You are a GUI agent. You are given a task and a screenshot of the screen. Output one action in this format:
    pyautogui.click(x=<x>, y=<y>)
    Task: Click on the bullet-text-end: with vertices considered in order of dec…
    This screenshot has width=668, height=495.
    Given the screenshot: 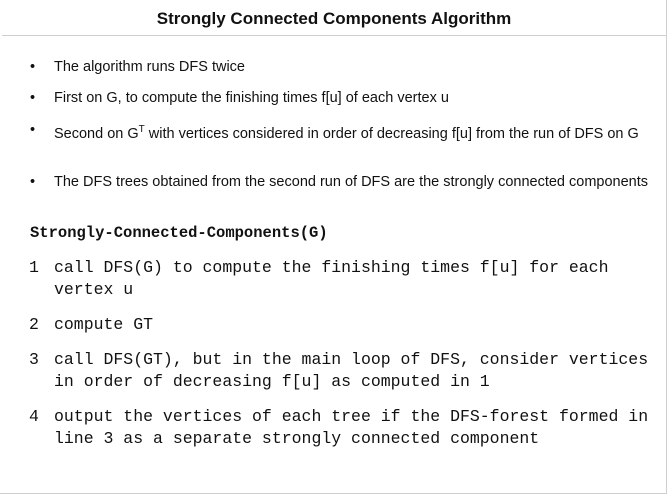 What is the action you would take?
    pyautogui.click(x=391, y=133)
    